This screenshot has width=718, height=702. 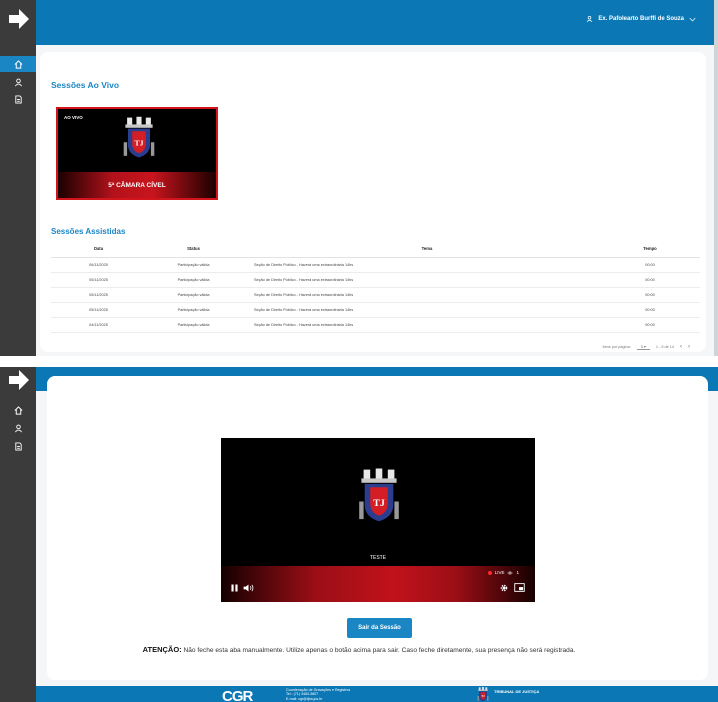 I want to click on cell-date: 04/11/2025, so click(x=98, y=325).